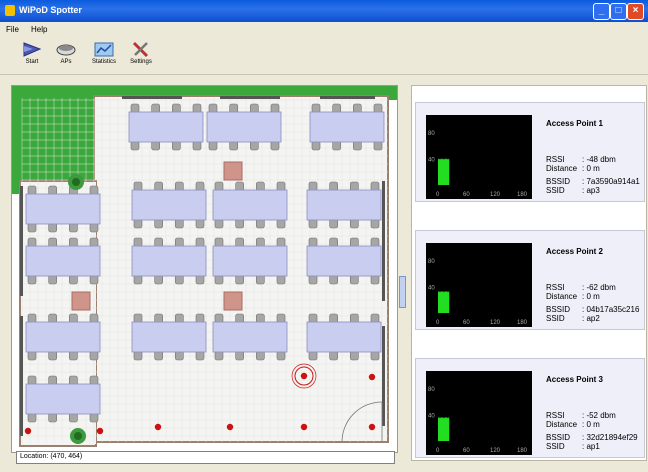 The height and width of the screenshot is (472, 648). I want to click on aps-button: APs, so click(66, 56).